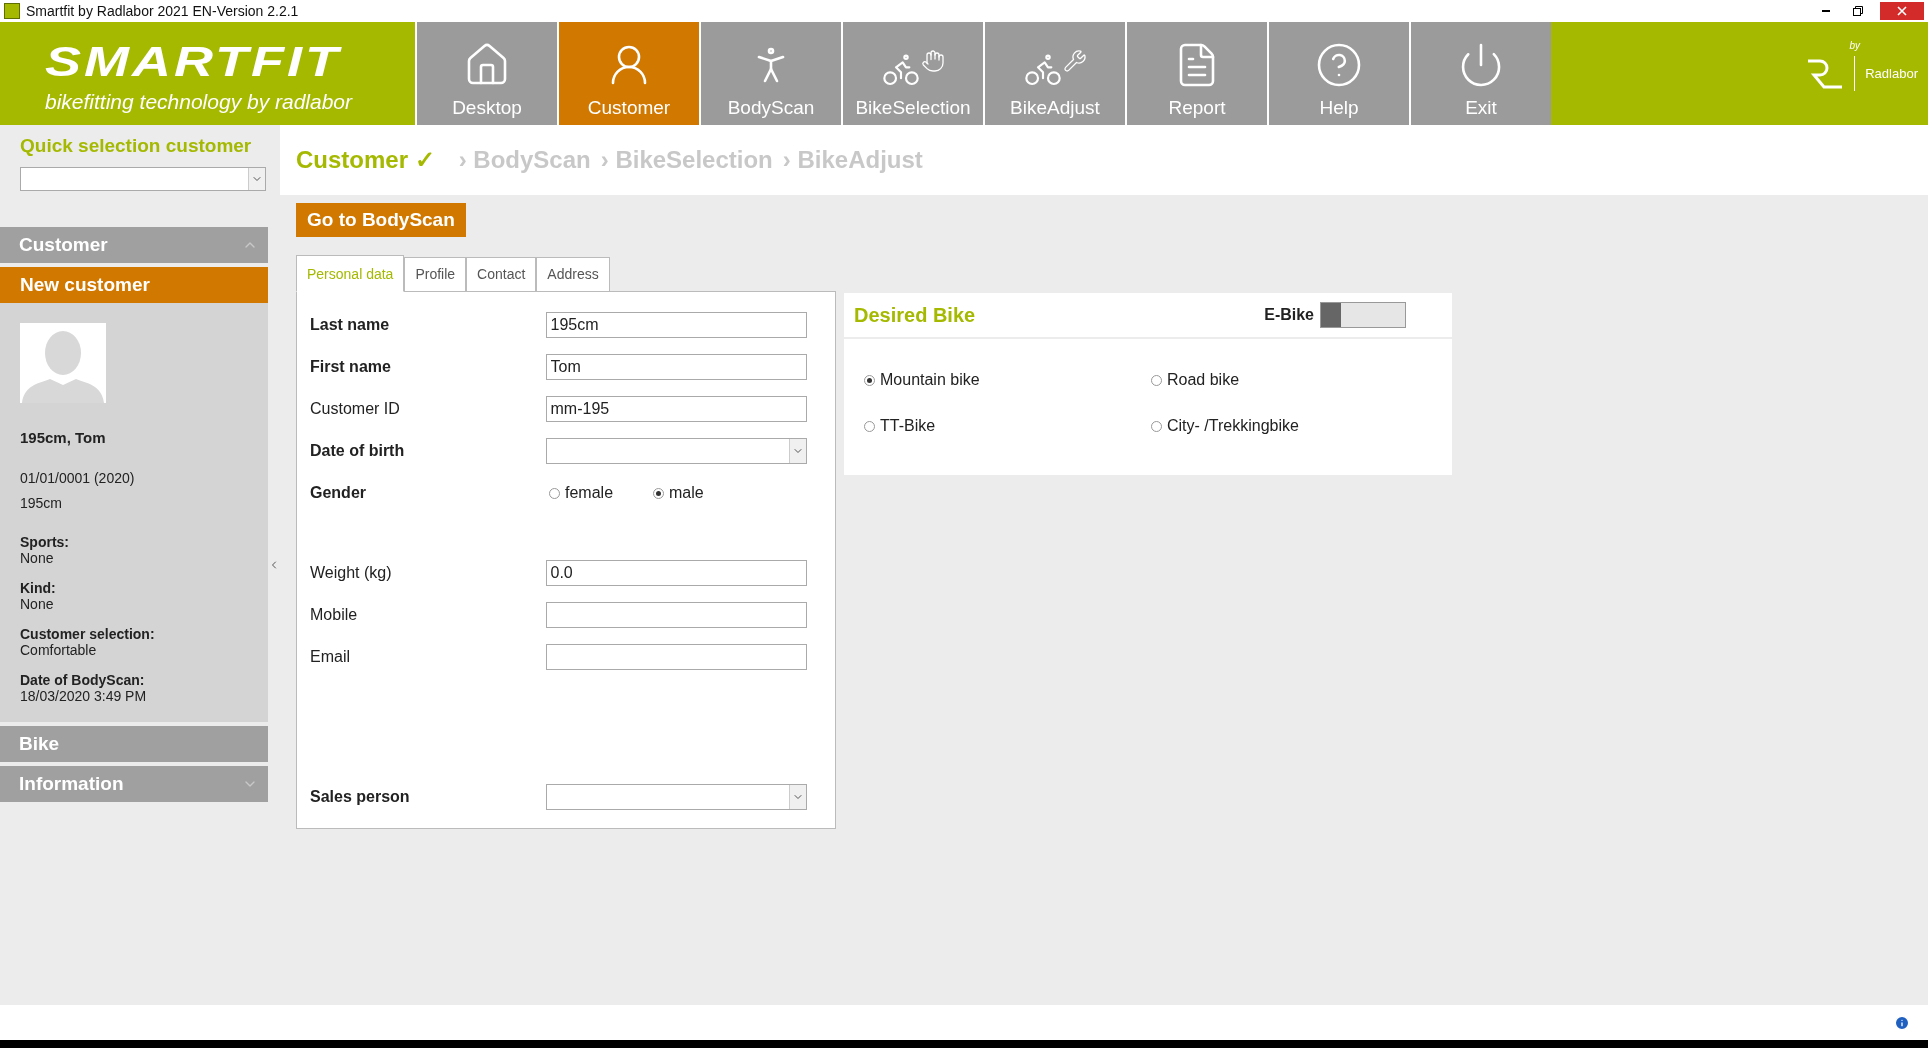  What do you see at coordinates (42, 503) in the screenshot?
I see `customer-detail: 195cm` at bounding box center [42, 503].